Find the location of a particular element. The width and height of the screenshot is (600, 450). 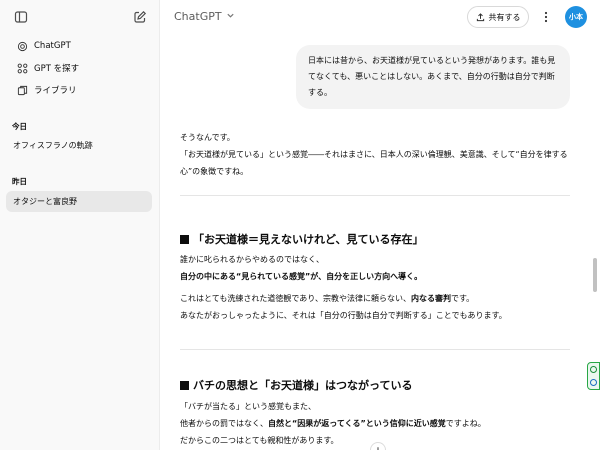

model-selector: ChatGPT is located at coordinates (204, 16).